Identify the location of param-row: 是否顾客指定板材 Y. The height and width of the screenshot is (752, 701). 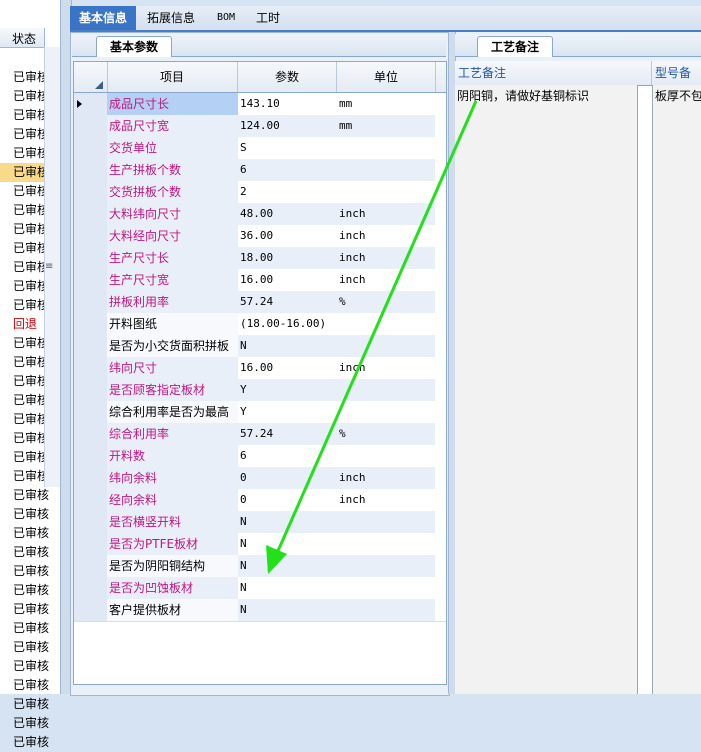
(260, 390).